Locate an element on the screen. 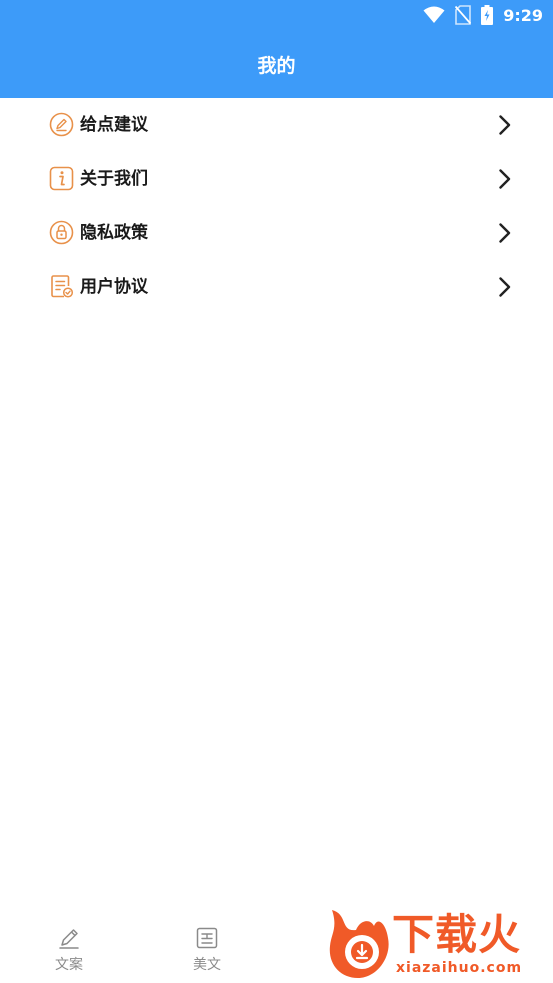 The image size is (553, 983). nav-tab-copywriting: 文案 is located at coordinates (69, 952).